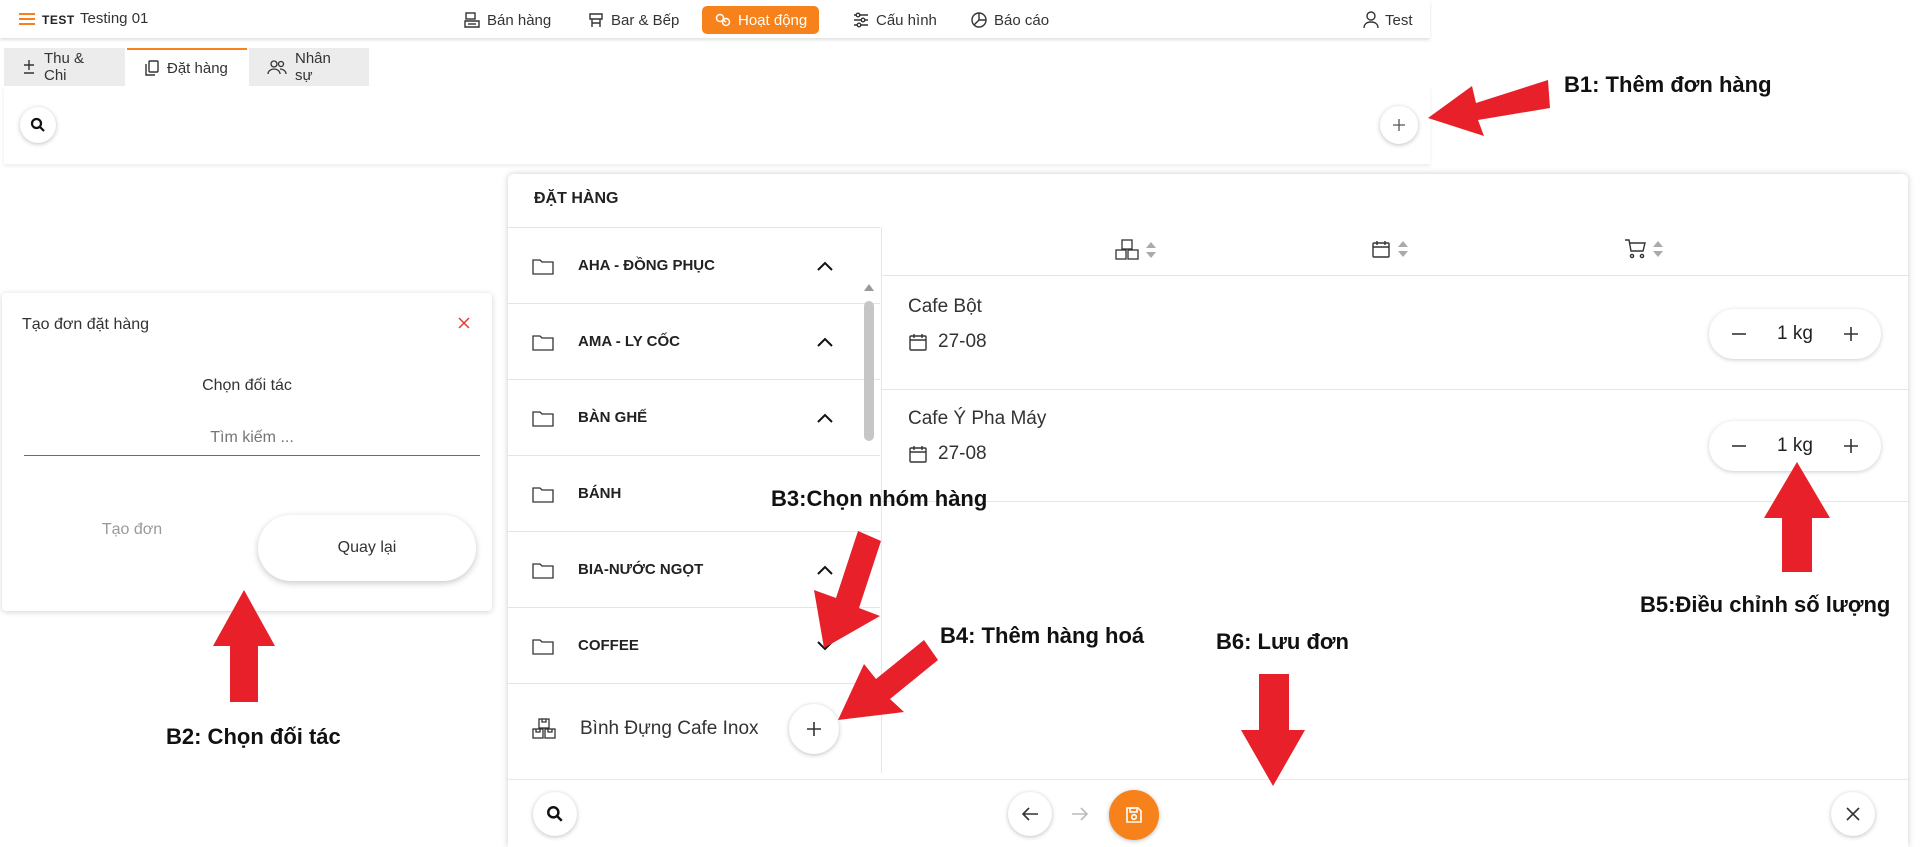  Describe the element at coordinates (253, 736) in the screenshot. I see `annotation-b2: B2: Chọn đối tác` at that location.